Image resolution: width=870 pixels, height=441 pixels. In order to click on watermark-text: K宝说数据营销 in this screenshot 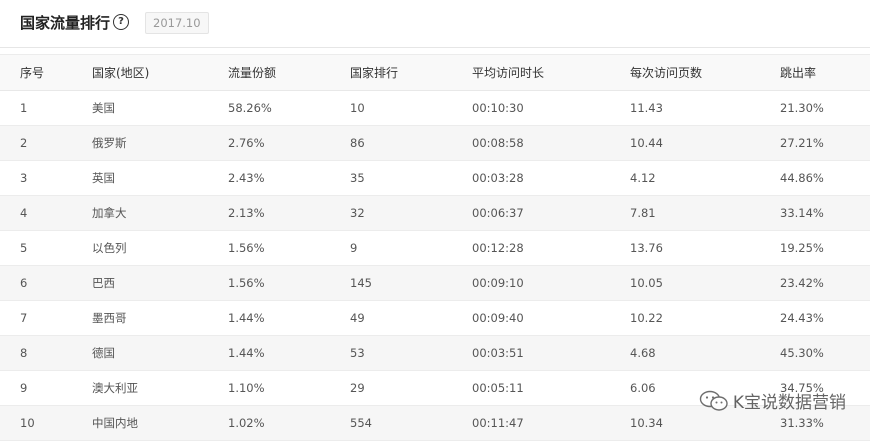, I will do `click(789, 403)`.